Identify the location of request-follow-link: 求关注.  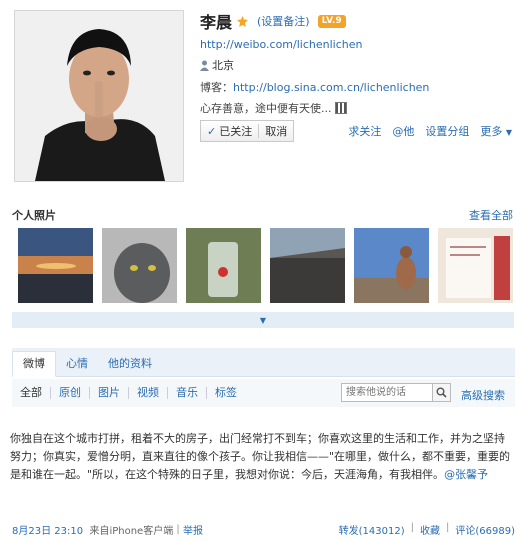
(364, 131).